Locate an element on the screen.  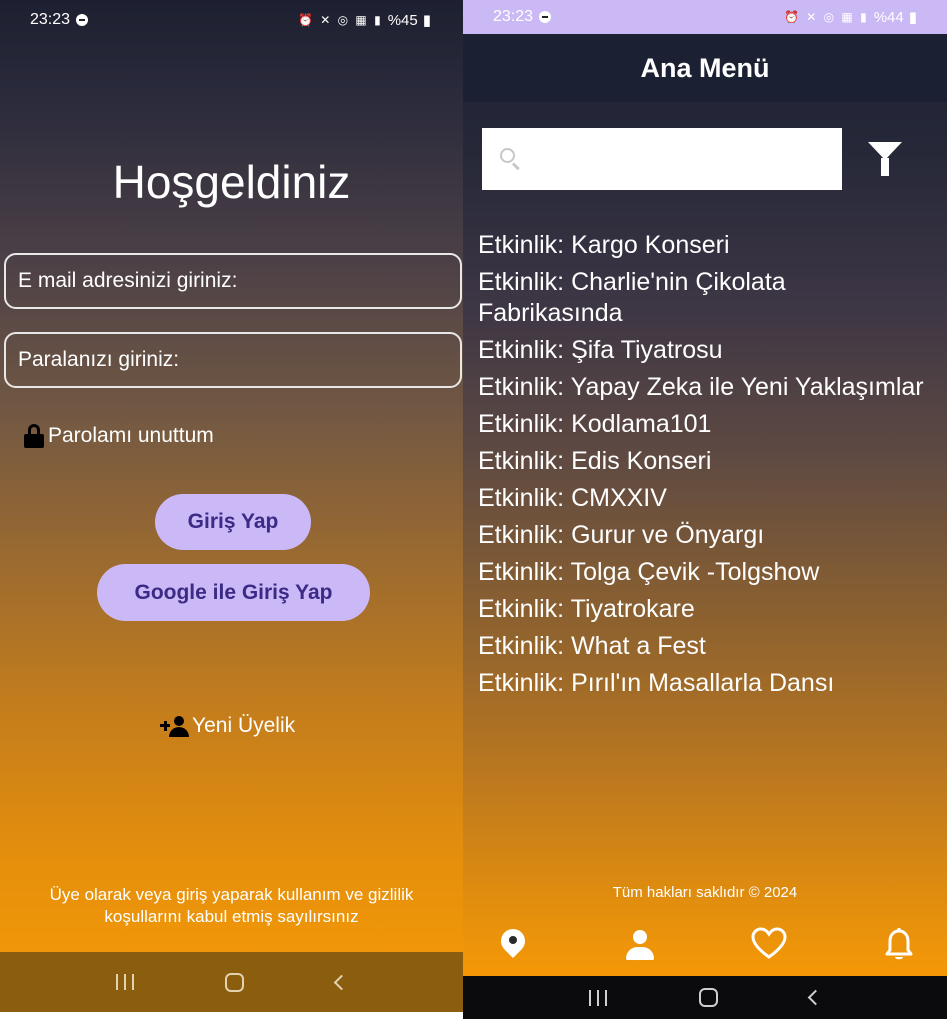
status-bar: 23:23 ⏰ ✕ ◎ ▦ ▮ %45 ▮ is located at coordinates (231, 20).